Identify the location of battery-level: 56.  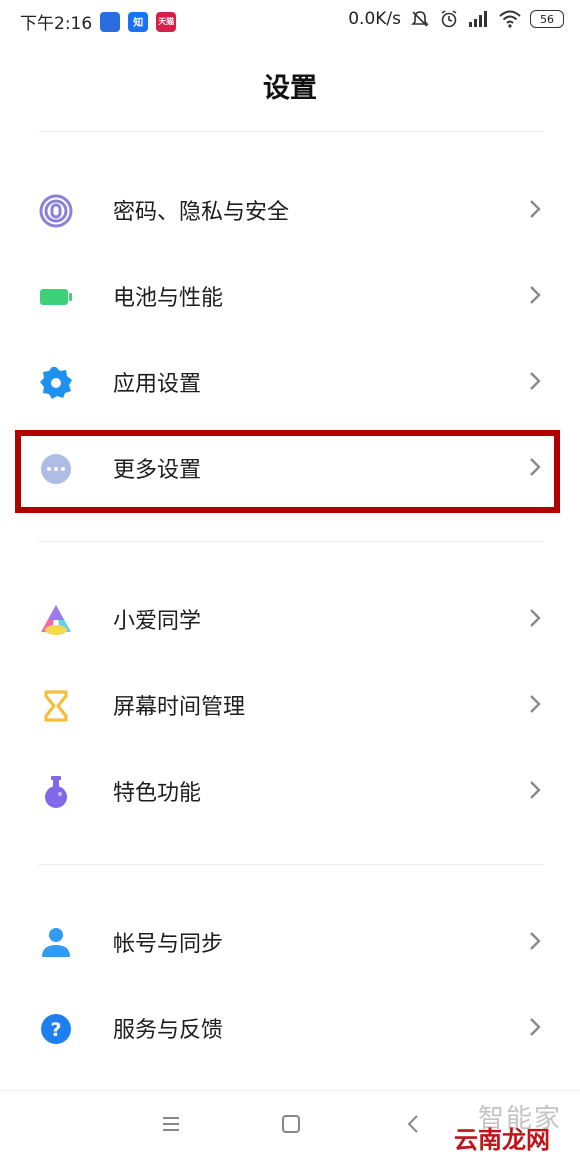
(547, 19).